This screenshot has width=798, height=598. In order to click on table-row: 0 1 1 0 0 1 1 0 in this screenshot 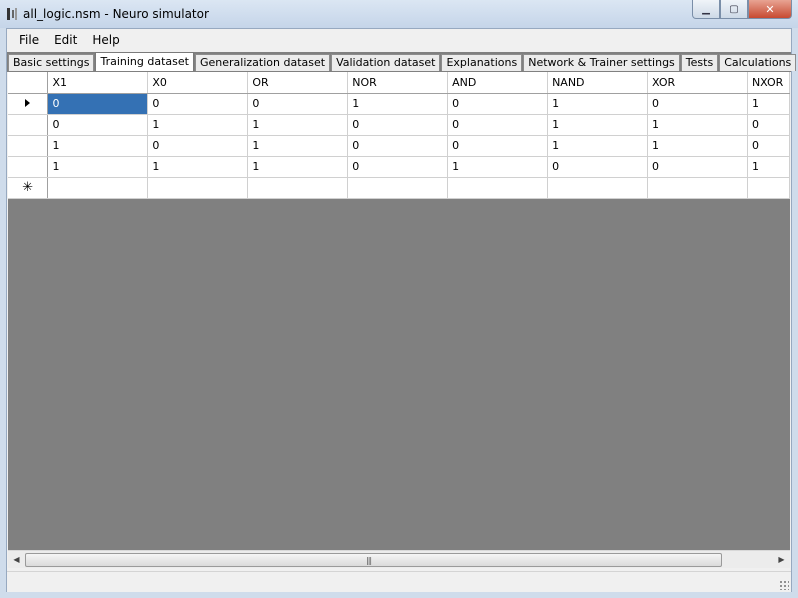, I will do `click(399, 125)`.